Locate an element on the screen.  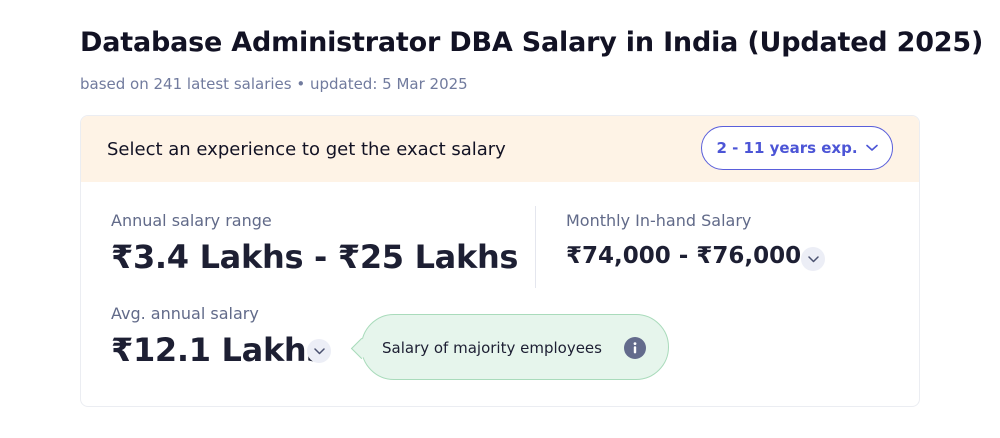
experience-dropdown: 2 - 11 years exp. is located at coordinates (797, 148).